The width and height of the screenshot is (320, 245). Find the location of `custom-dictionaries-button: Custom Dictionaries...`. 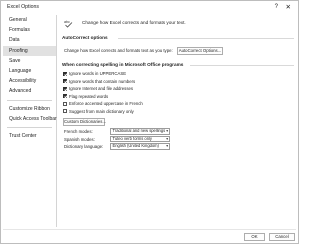

custom-dictionaries-button: Custom Dictionaries... is located at coordinates (84, 122).